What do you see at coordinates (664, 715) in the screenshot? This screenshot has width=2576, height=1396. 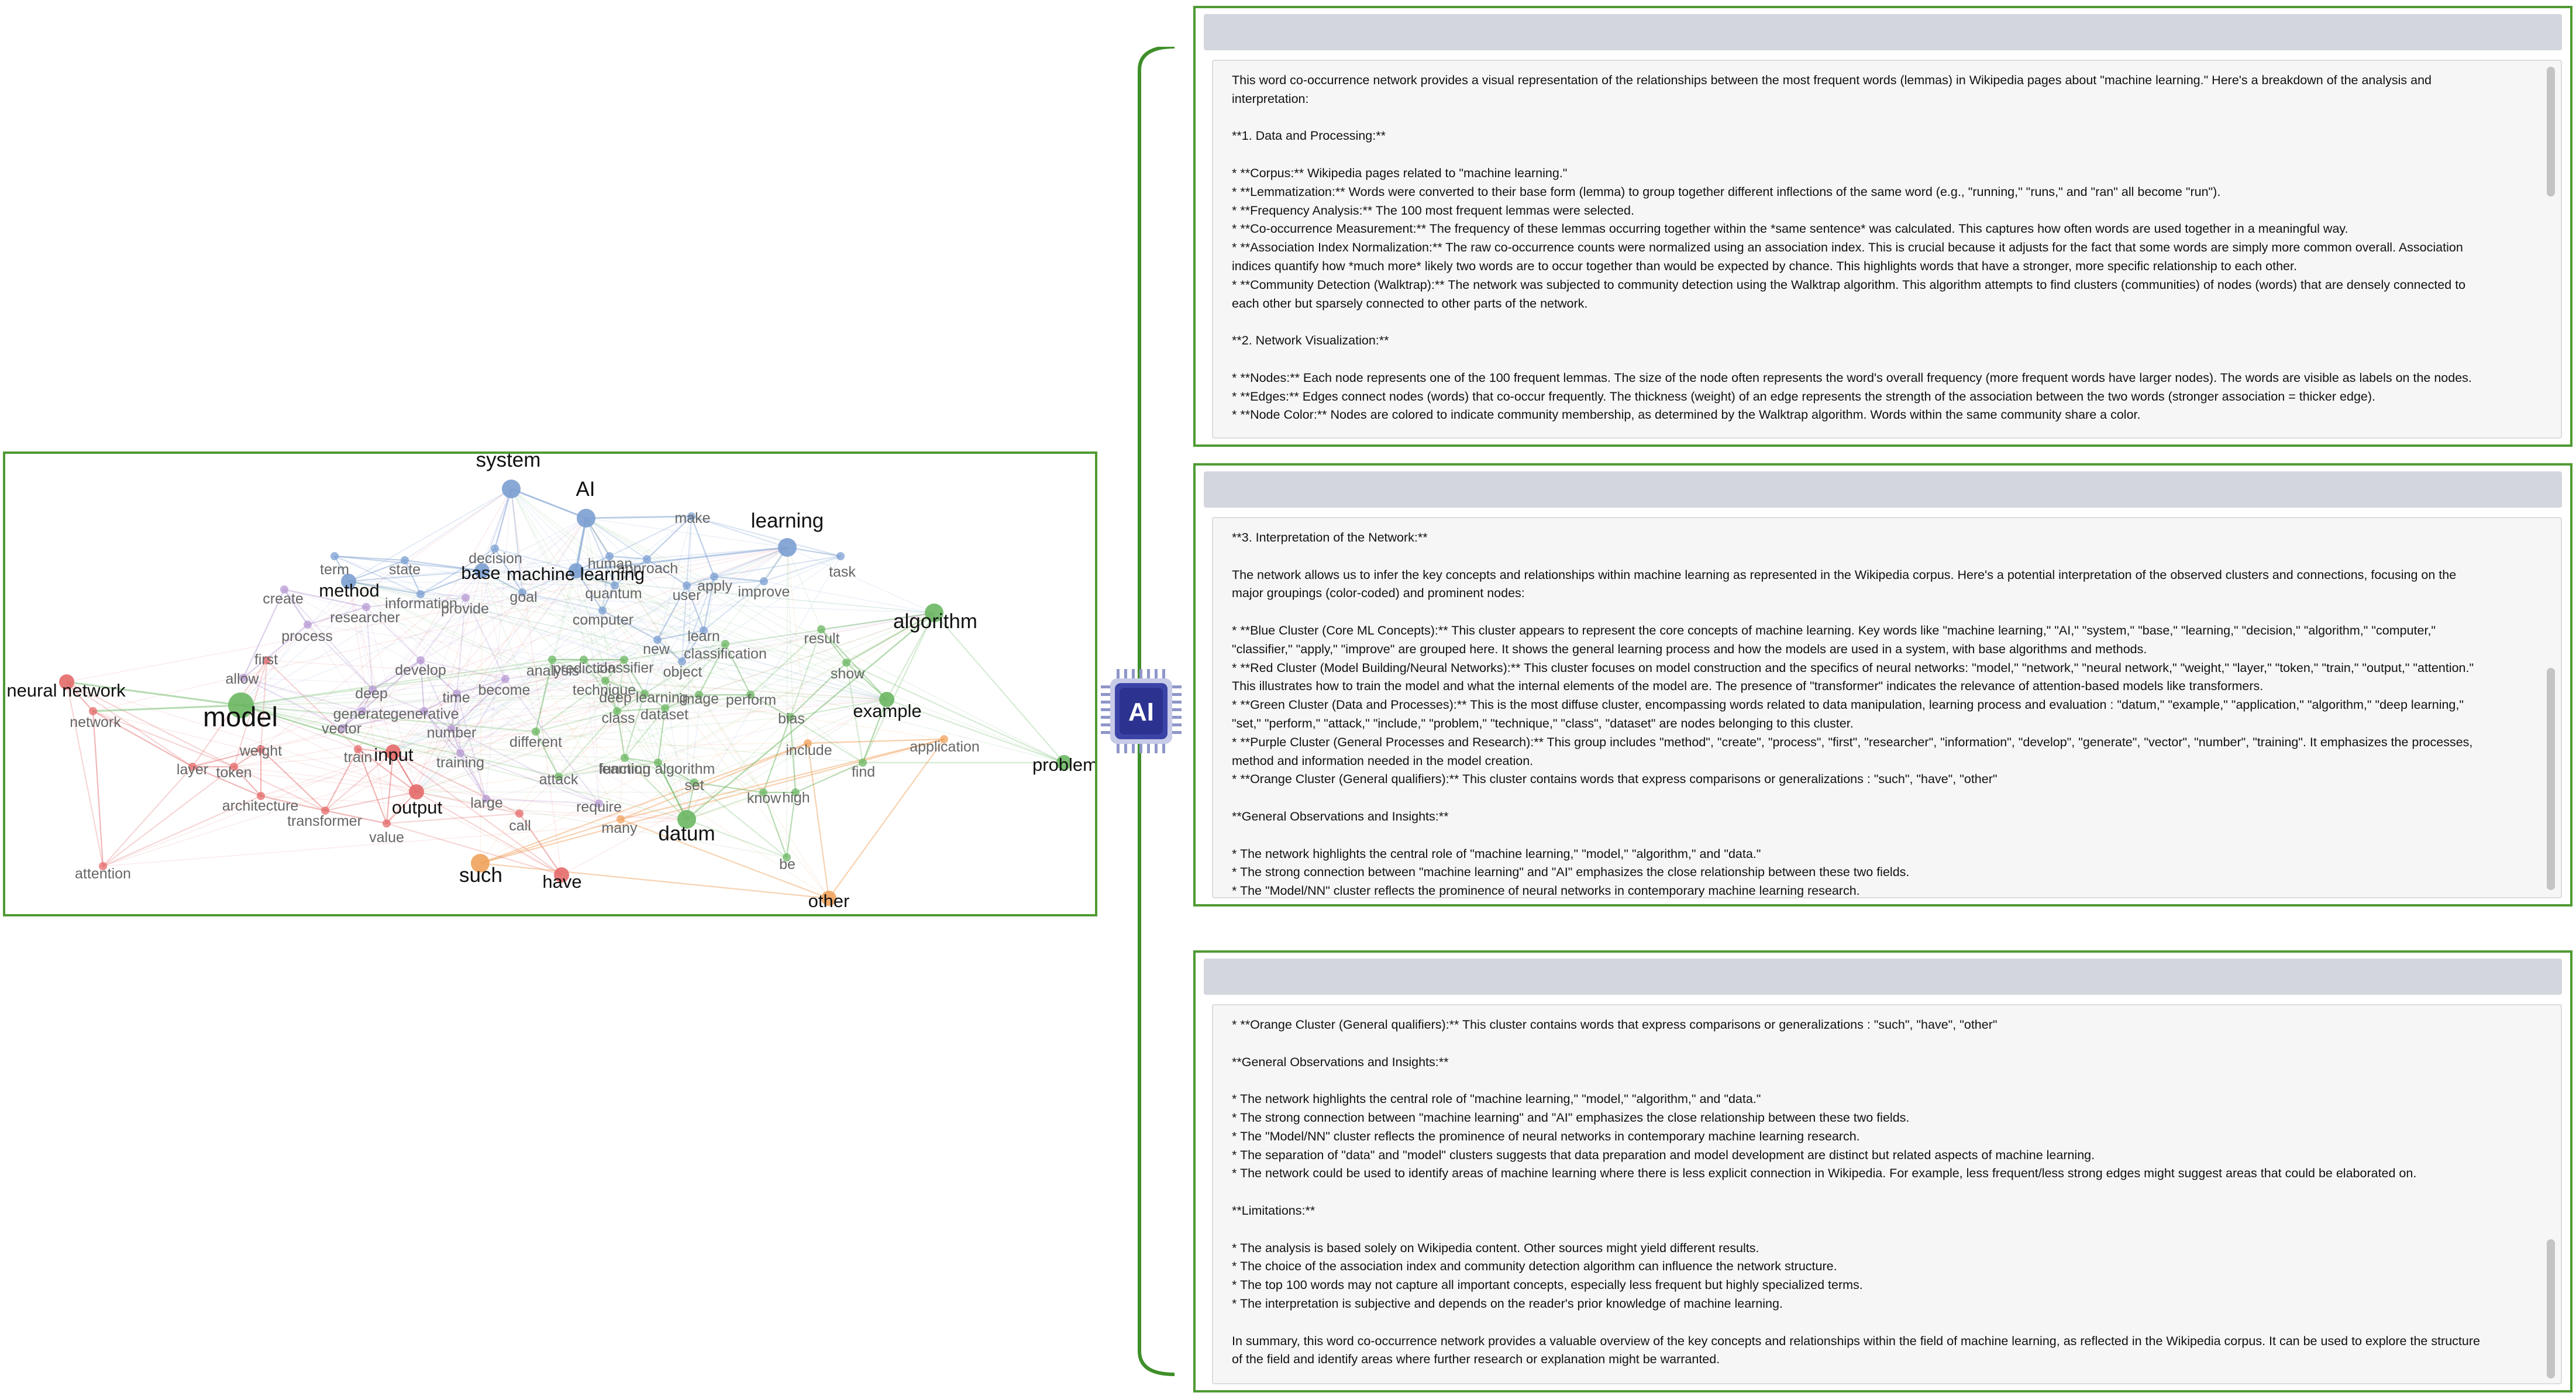 I see `node-label: dataset` at bounding box center [664, 715].